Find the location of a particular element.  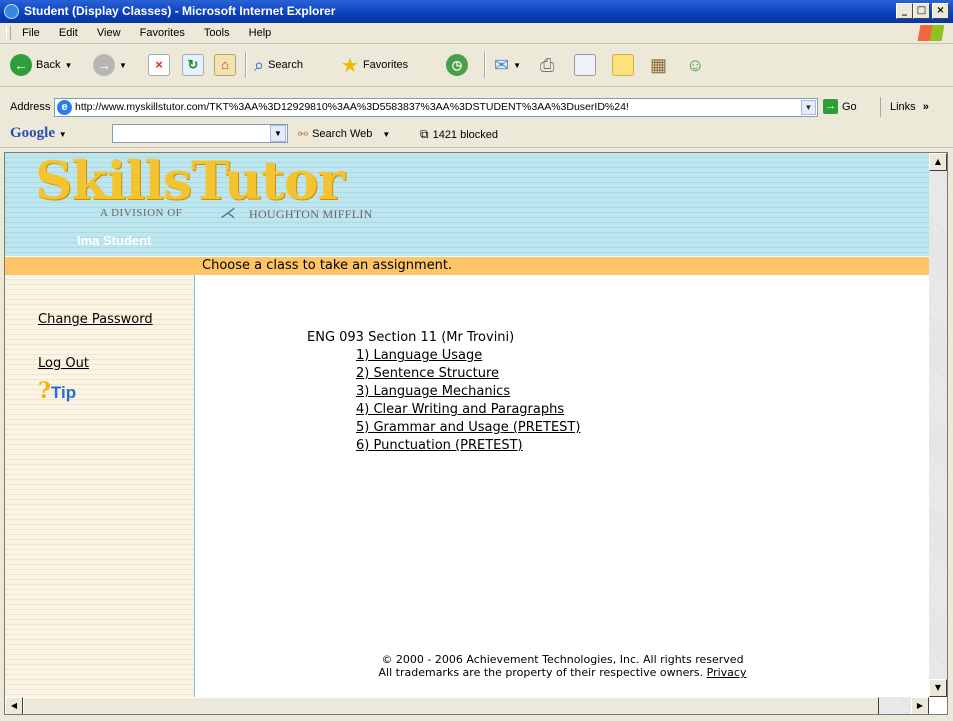

menu-edit: Edit is located at coordinates (68, 33).